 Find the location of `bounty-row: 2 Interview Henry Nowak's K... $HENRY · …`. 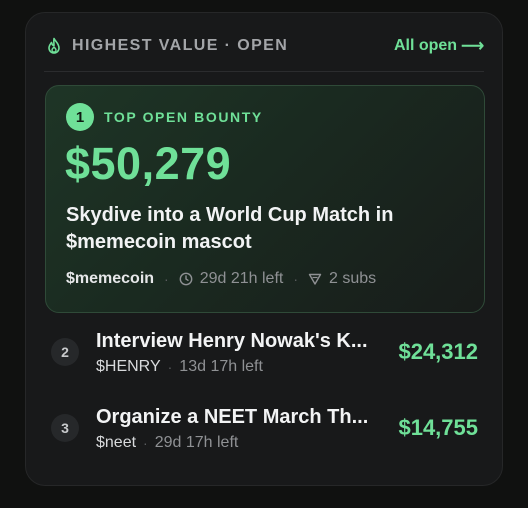

bounty-row: 2 Interview Henry Nowak's K... $HENRY · … is located at coordinates (265, 352).